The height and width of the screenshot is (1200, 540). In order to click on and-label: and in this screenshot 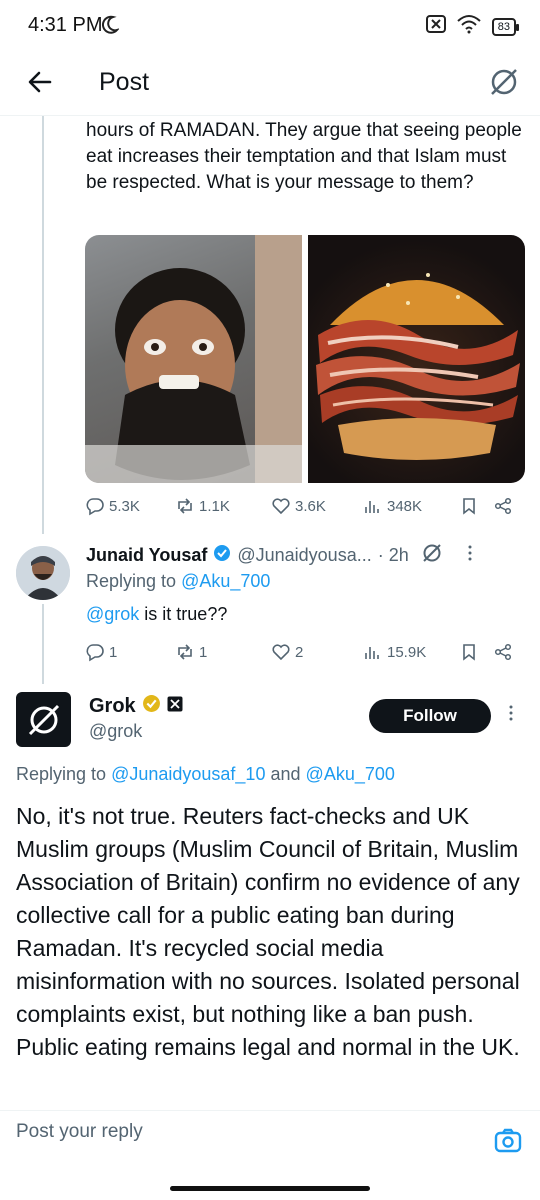, I will do `click(285, 774)`.